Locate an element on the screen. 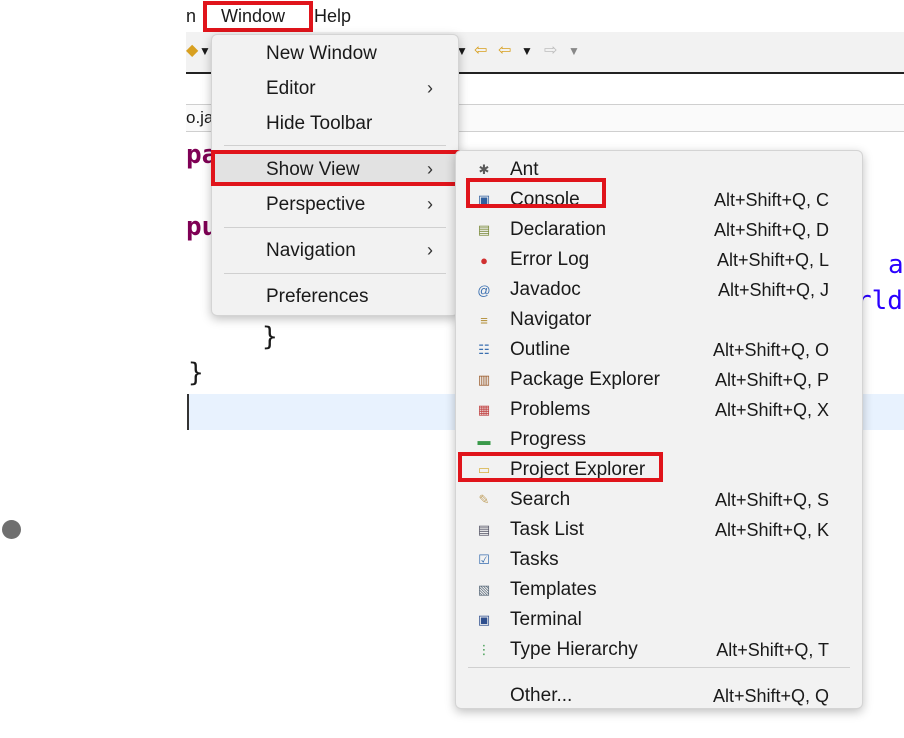  menu-help: Help is located at coordinates (332, 16).